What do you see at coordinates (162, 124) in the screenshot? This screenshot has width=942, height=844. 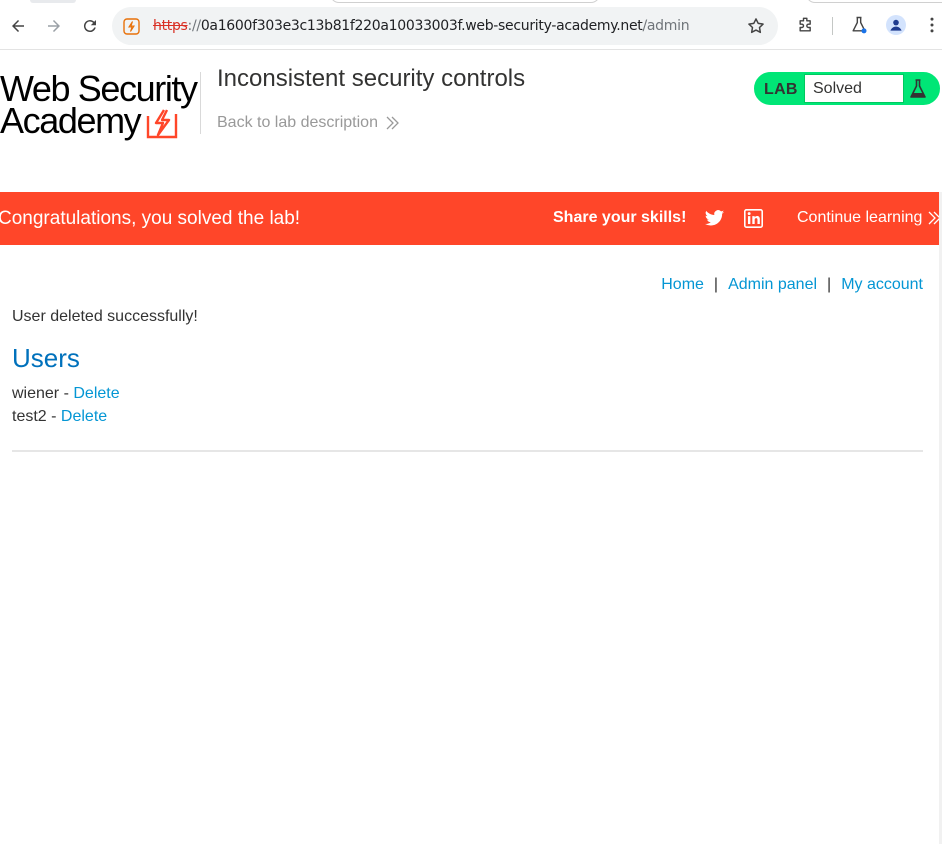 I see `logo-bolt-icon` at bounding box center [162, 124].